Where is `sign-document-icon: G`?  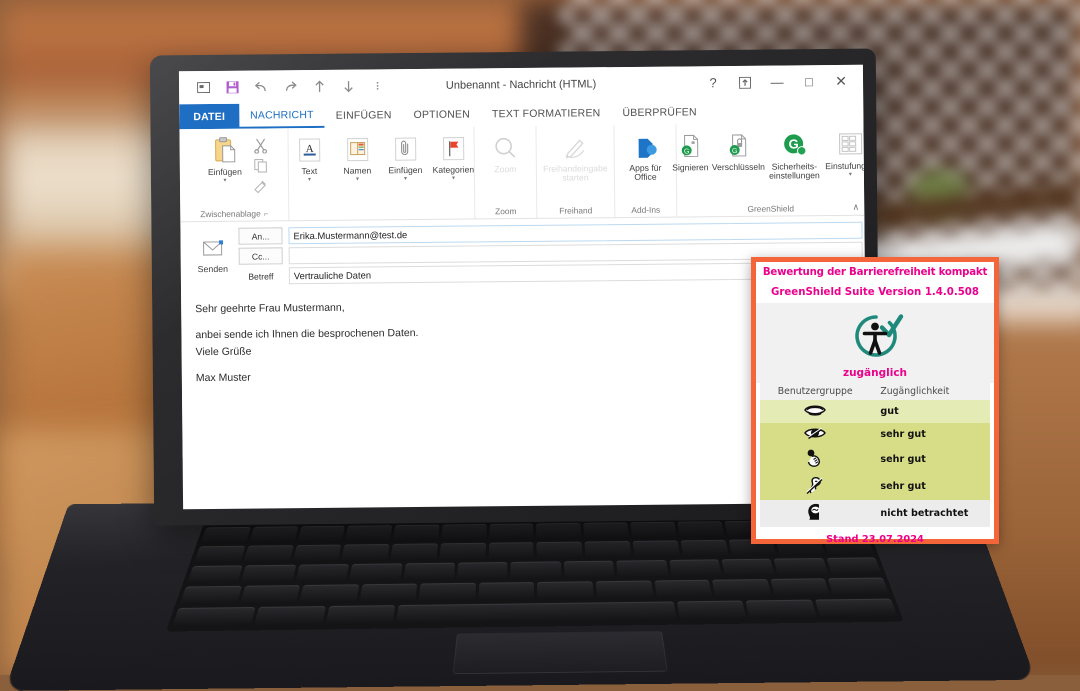 sign-document-icon: G is located at coordinates (690, 146).